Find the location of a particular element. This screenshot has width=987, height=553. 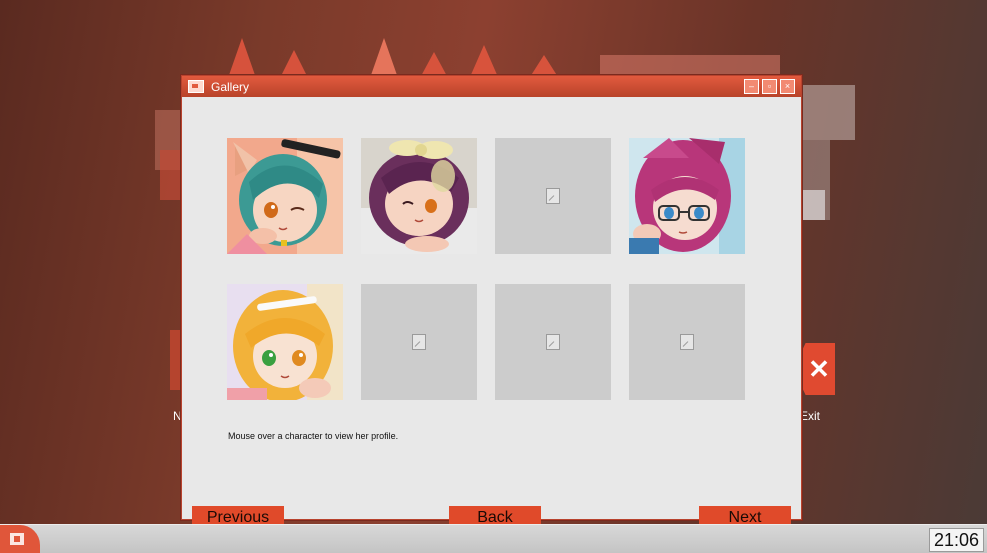

restore-button: ▫ is located at coordinates (769, 86).